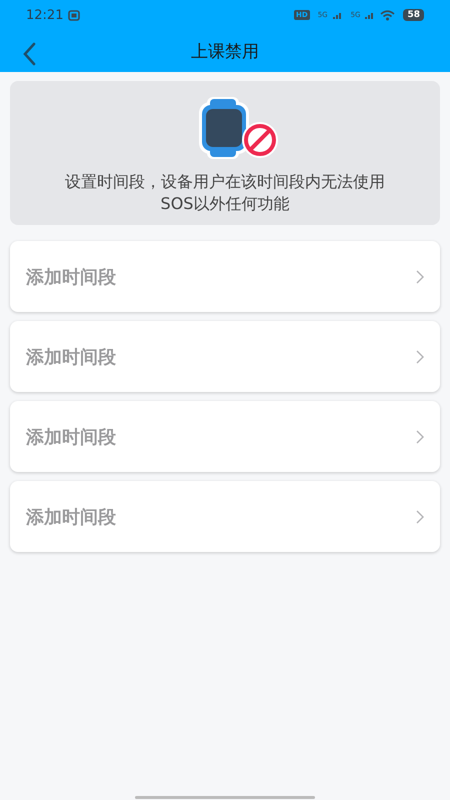 This screenshot has height=800, width=450. I want to click on battery-level: 58, so click(413, 15).